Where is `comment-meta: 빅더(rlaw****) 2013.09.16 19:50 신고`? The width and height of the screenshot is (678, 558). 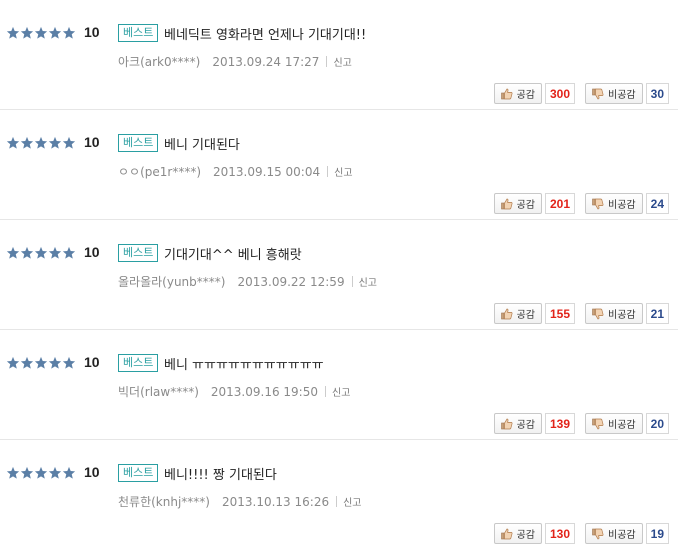 comment-meta: 빅더(rlaw****) 2013.09.16 19:50 신고 is located at coordinates (234, 391).